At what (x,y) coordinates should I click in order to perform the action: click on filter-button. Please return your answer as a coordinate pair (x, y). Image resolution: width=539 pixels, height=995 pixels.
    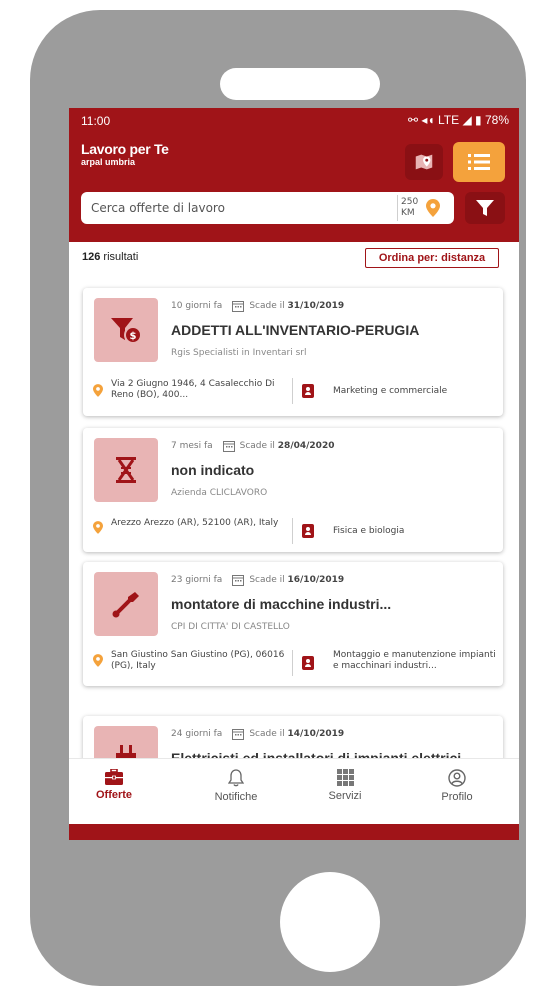
    Looking at the image, I should click on (485, 208).